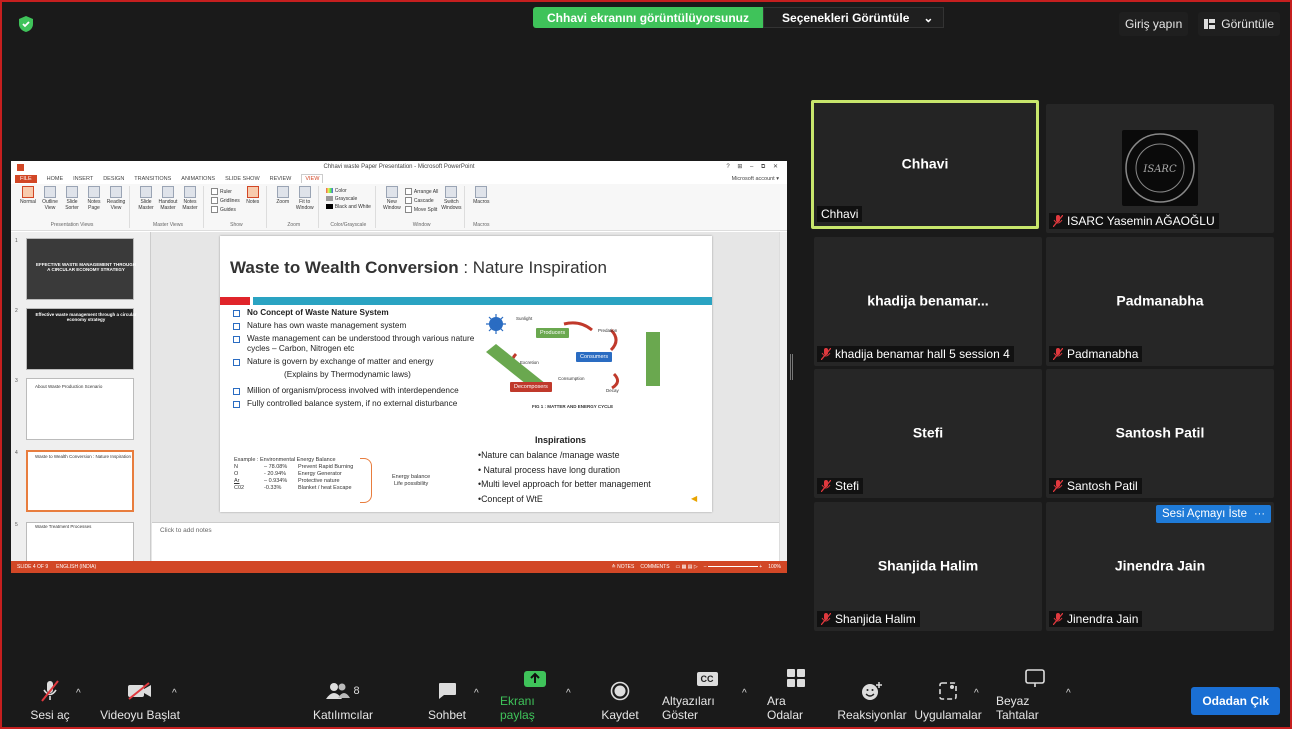 This screenshot has height=729, width=1292. What do you see at coordinates (1235, 701) in the screenshot?
I see `leave-meeting-button: Odadan Çık` at bounding box center [1235, 701].